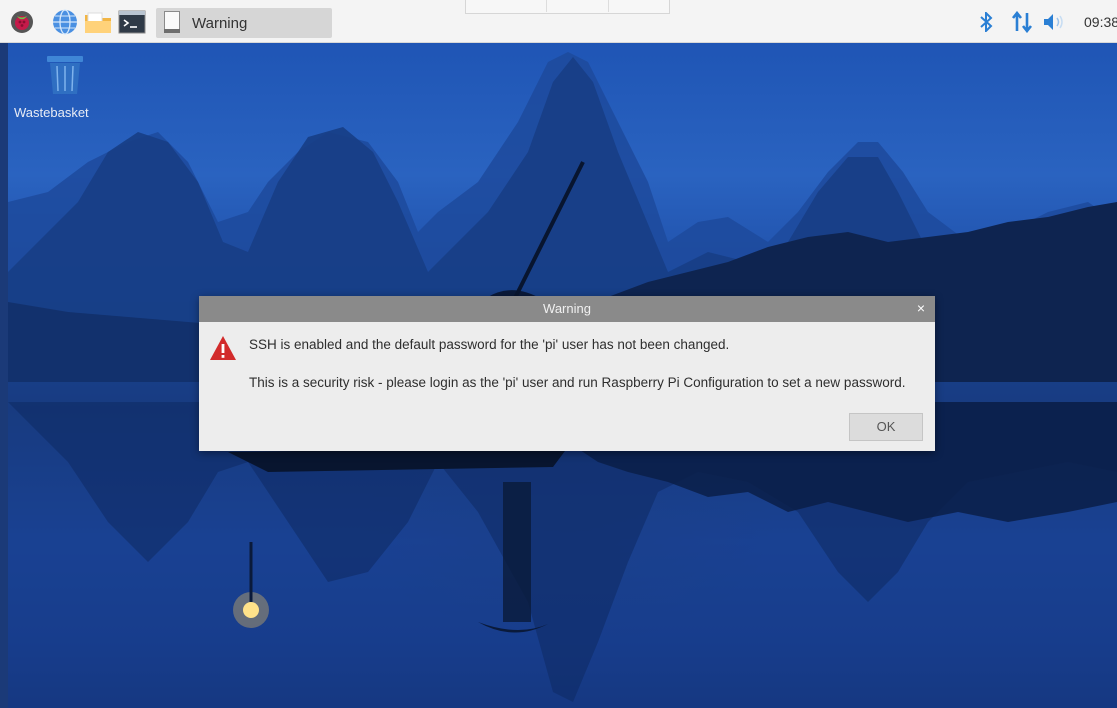  What do you see at coordinates (921, 308) in the screenshot?
I see `close-icon: ×` at bounding box center [921, 308].